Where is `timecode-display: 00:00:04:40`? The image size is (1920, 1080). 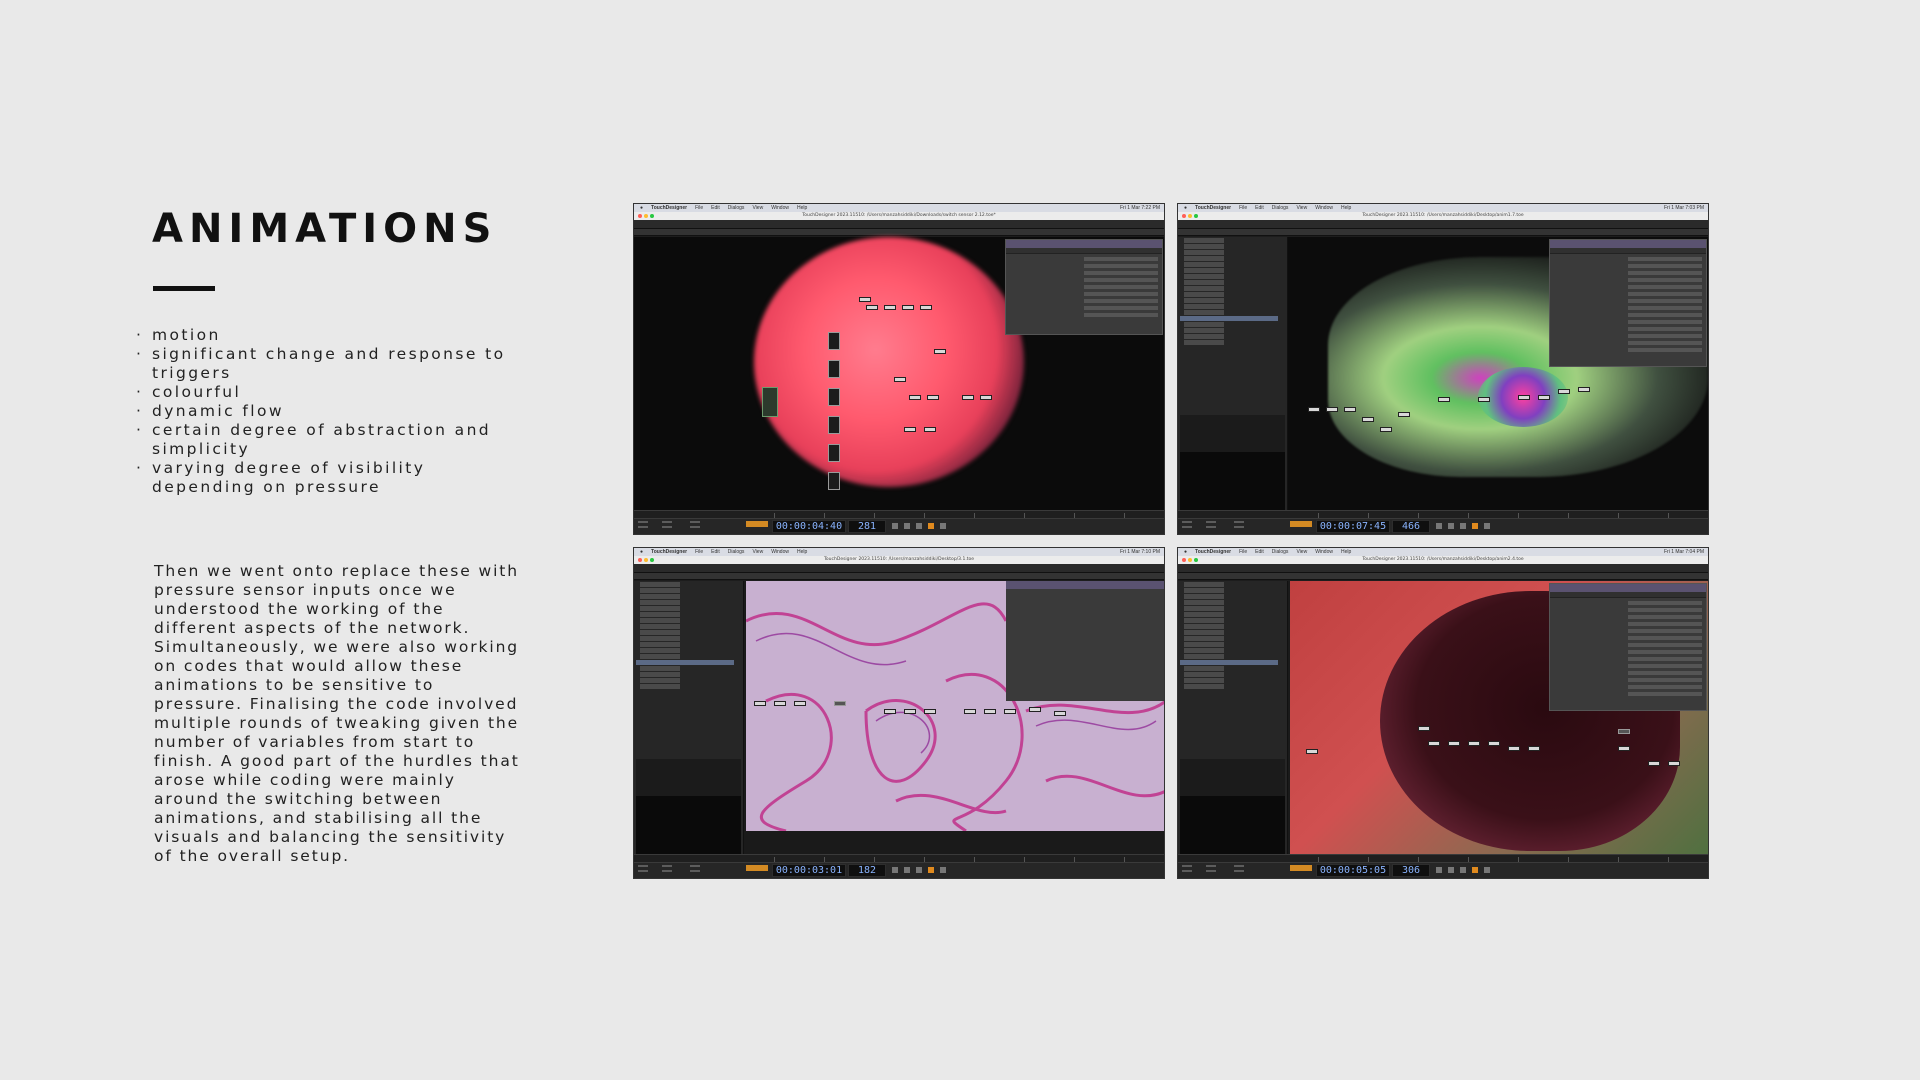 timecode-display: 00:00:04:40 is located at coordinates (809, 526).